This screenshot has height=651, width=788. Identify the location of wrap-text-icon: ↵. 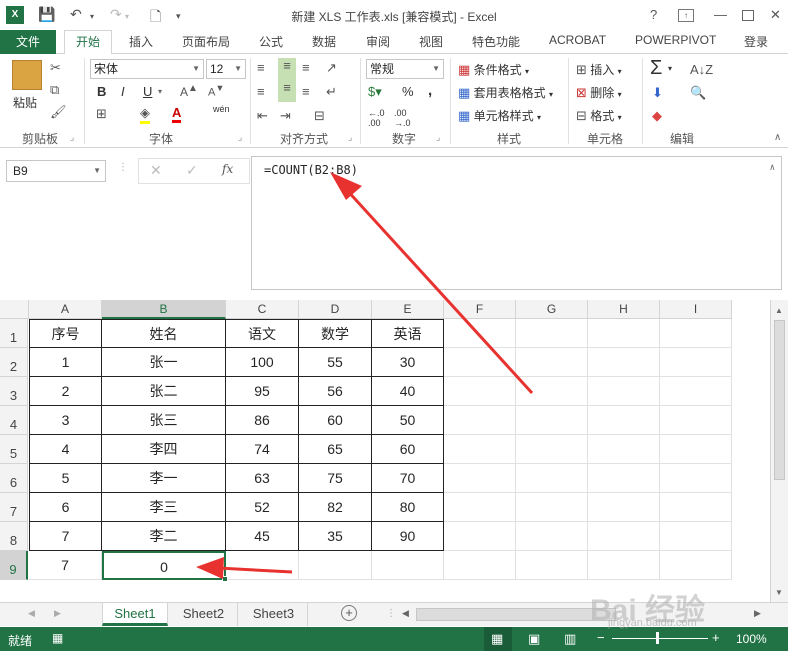
(331, 92).